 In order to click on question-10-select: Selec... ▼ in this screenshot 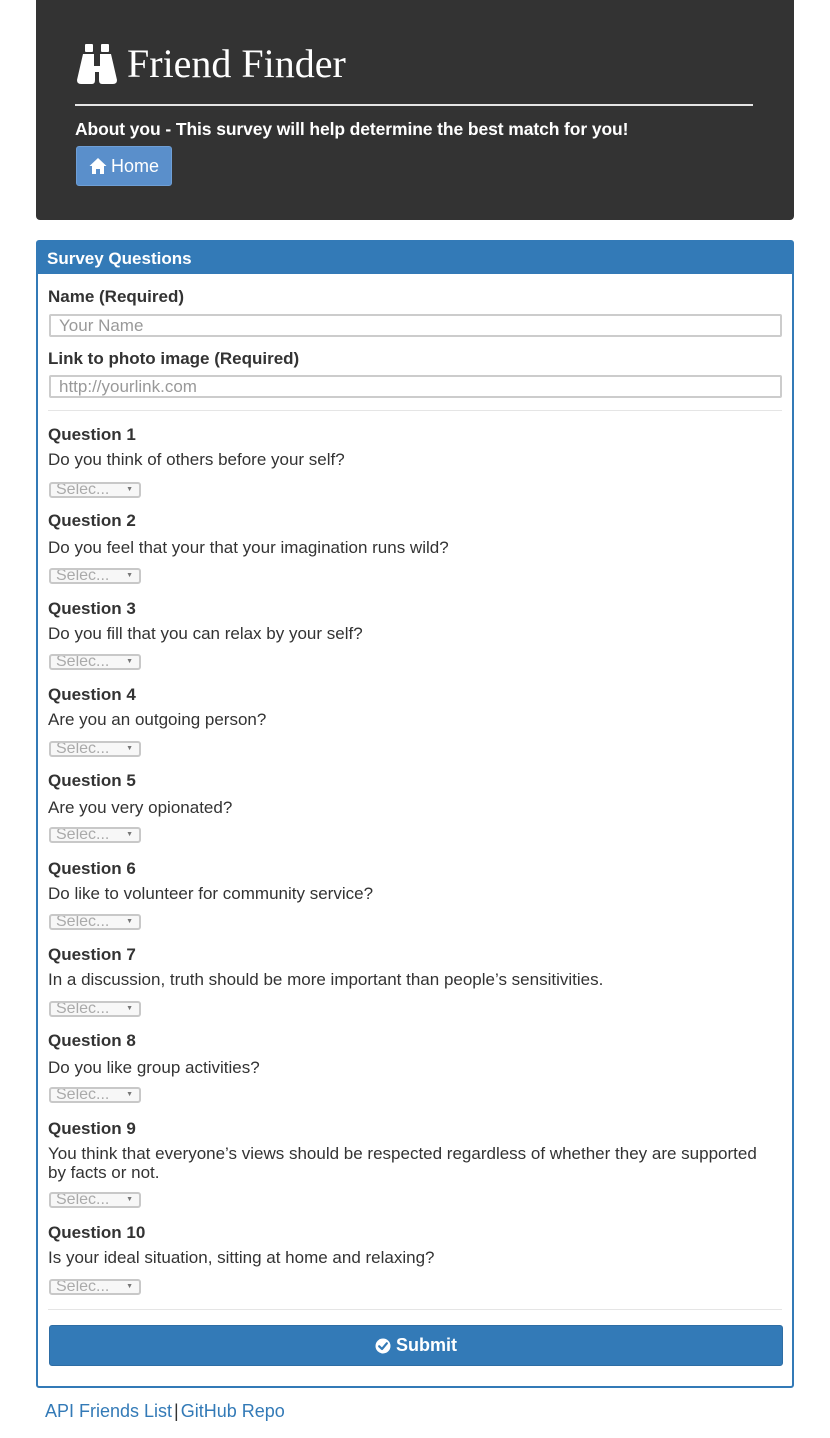, I will do `click(95, 1287)`.